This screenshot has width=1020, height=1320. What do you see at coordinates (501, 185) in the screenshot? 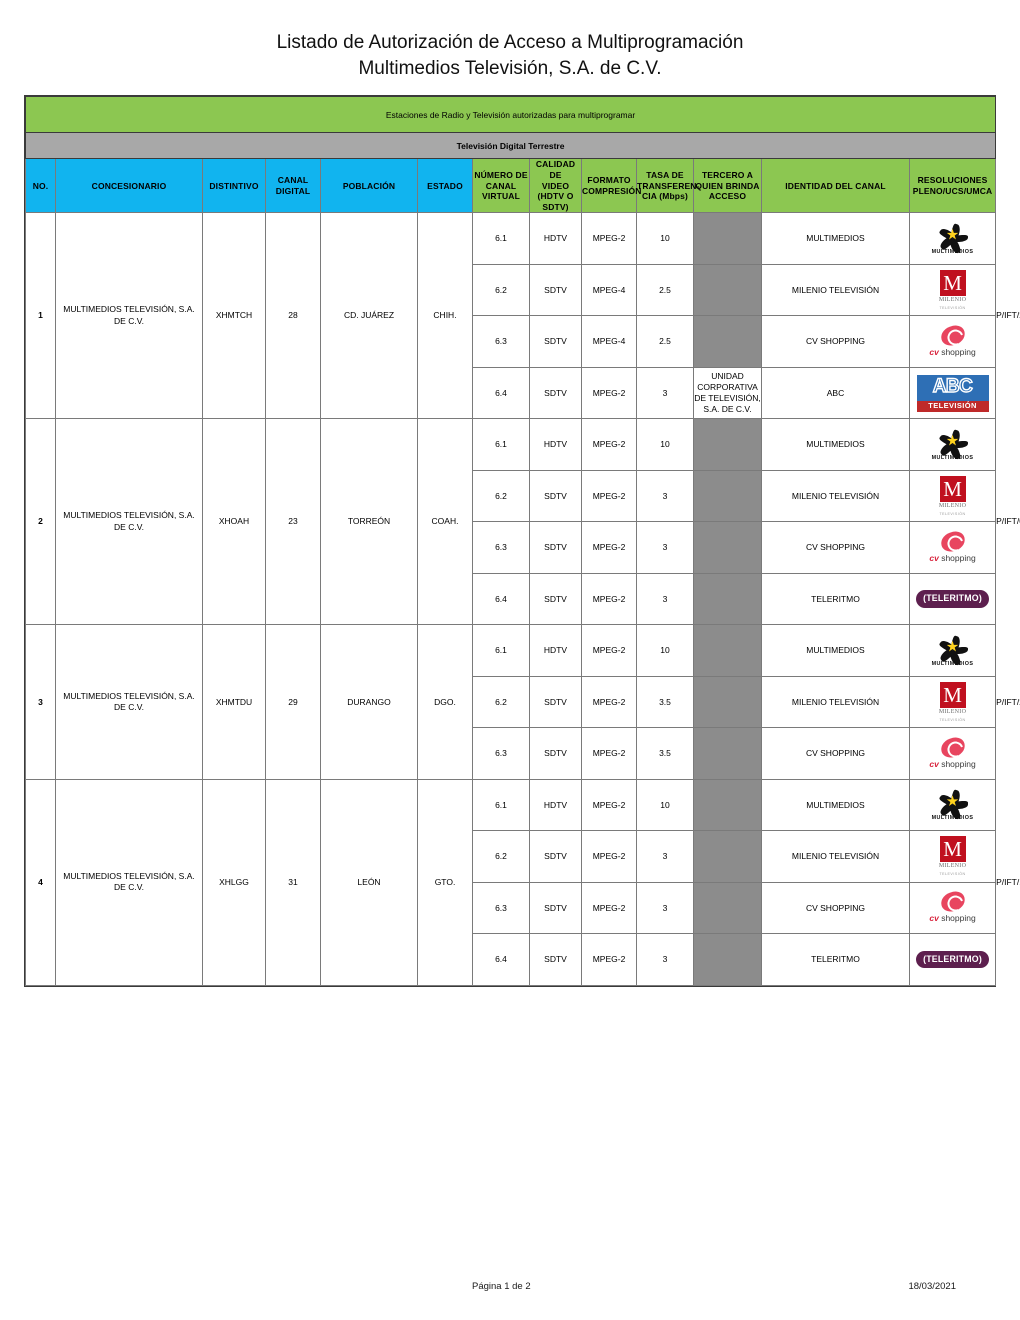
I see `header-canal-virtual-line-2: CANAL` at bounding box center [501, 185].